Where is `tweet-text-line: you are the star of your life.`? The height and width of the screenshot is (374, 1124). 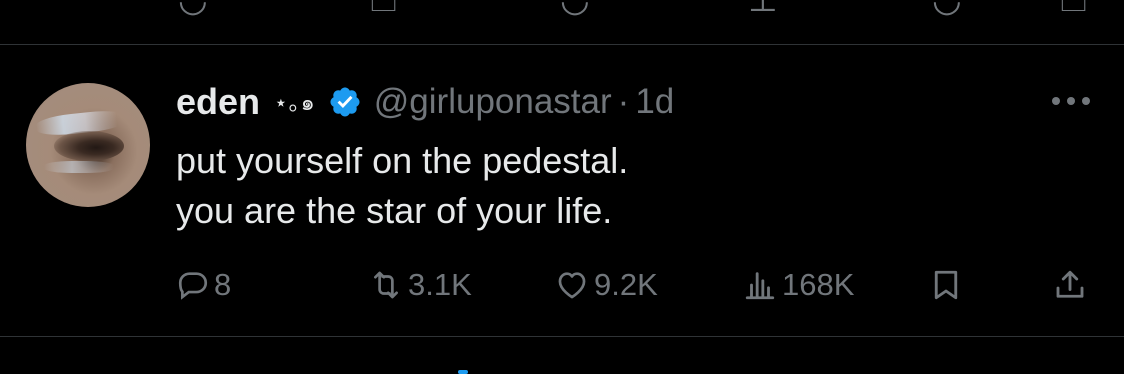 tweet-text-line: you are the star of your life. is located at coordinates (394, 210).